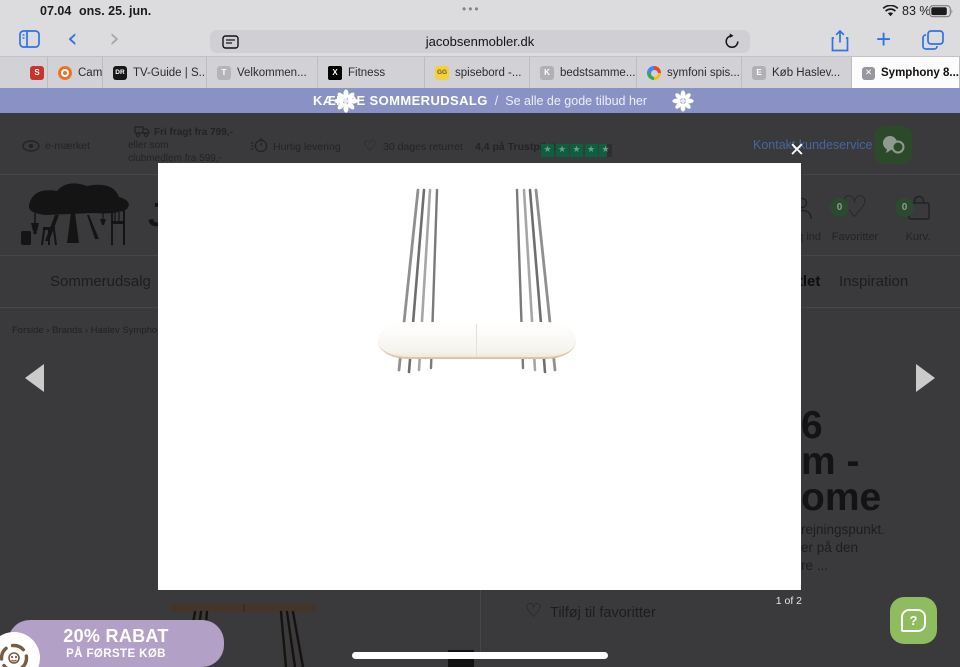 The image size is (960, 667). What do you see at coordinates (65, 73) in the screenshot?
I see `tab-favicon` at bounding box center [65, 73].